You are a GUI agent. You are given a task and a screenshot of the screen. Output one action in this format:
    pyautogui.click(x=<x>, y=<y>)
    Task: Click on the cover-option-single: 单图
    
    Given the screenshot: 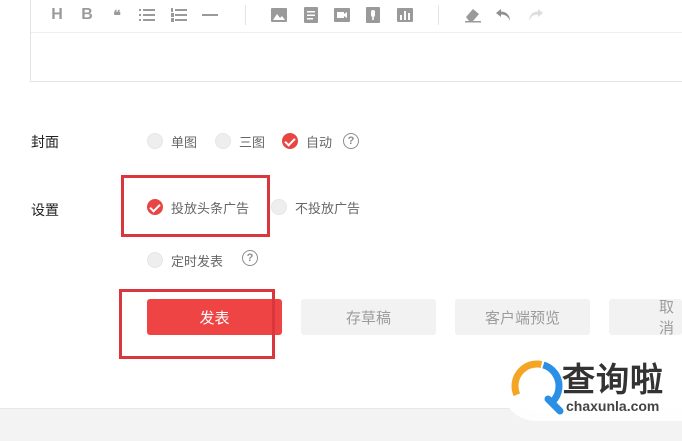 What is the action you would take?
    pyautogui.click(x=172, y=141)
    